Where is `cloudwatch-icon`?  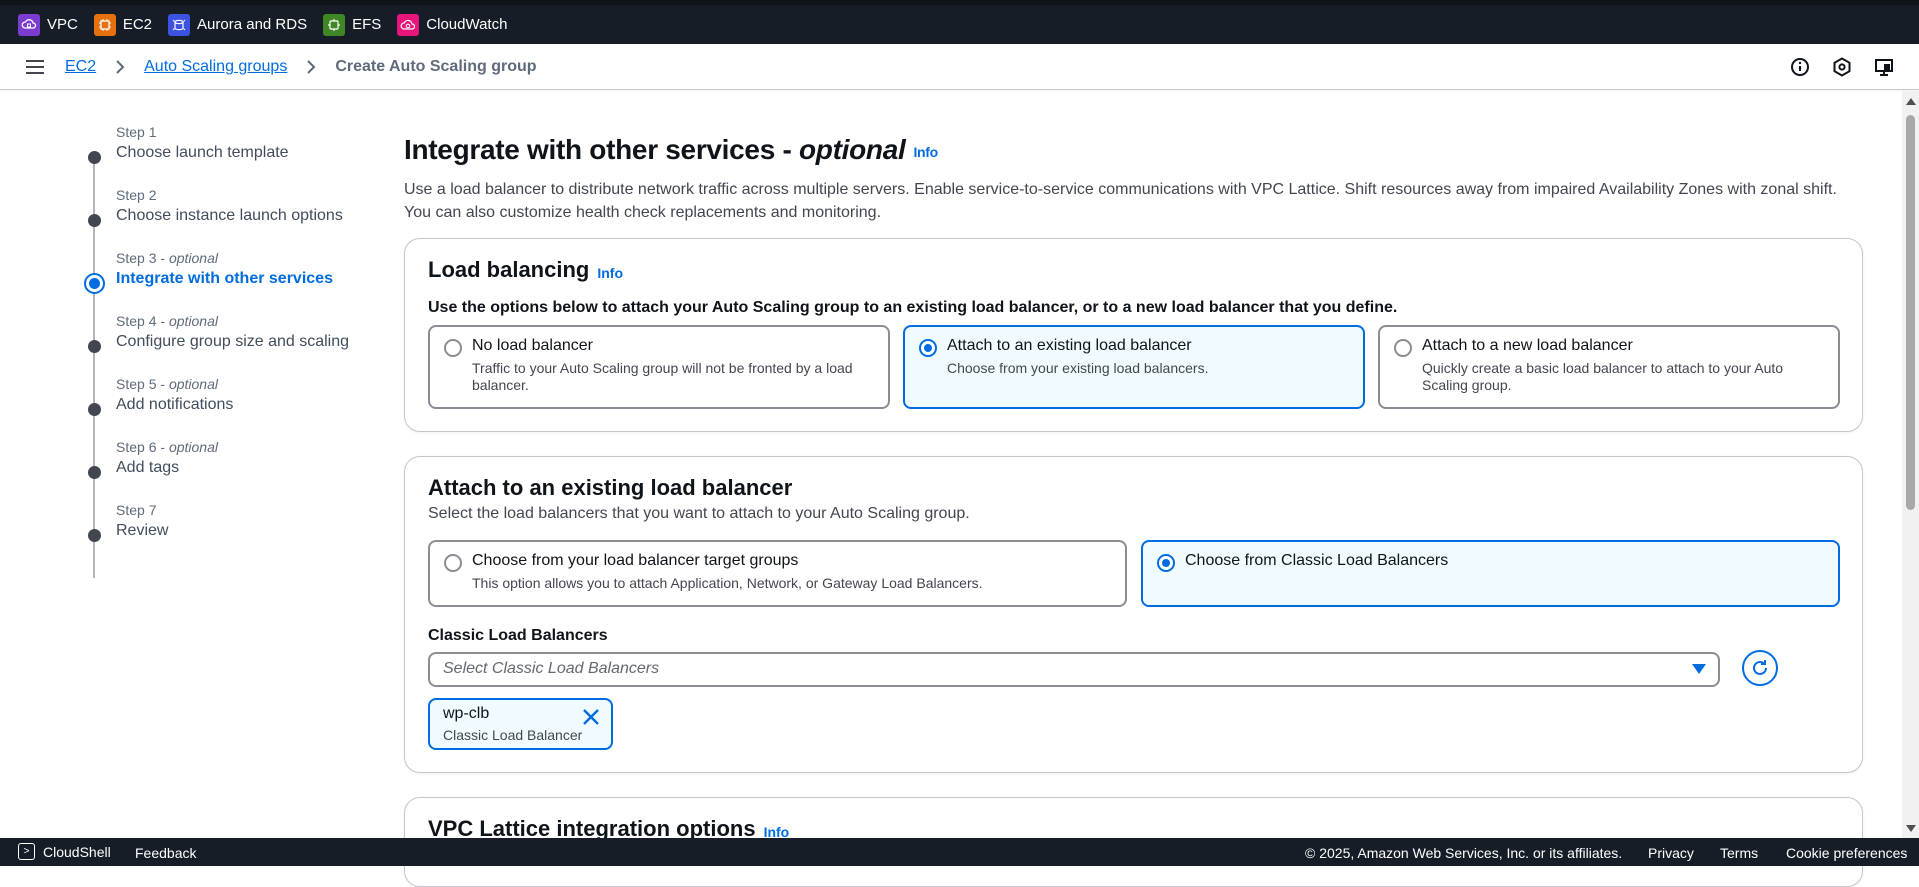
cloudwatch-icon is located at coordinates (408, 24).